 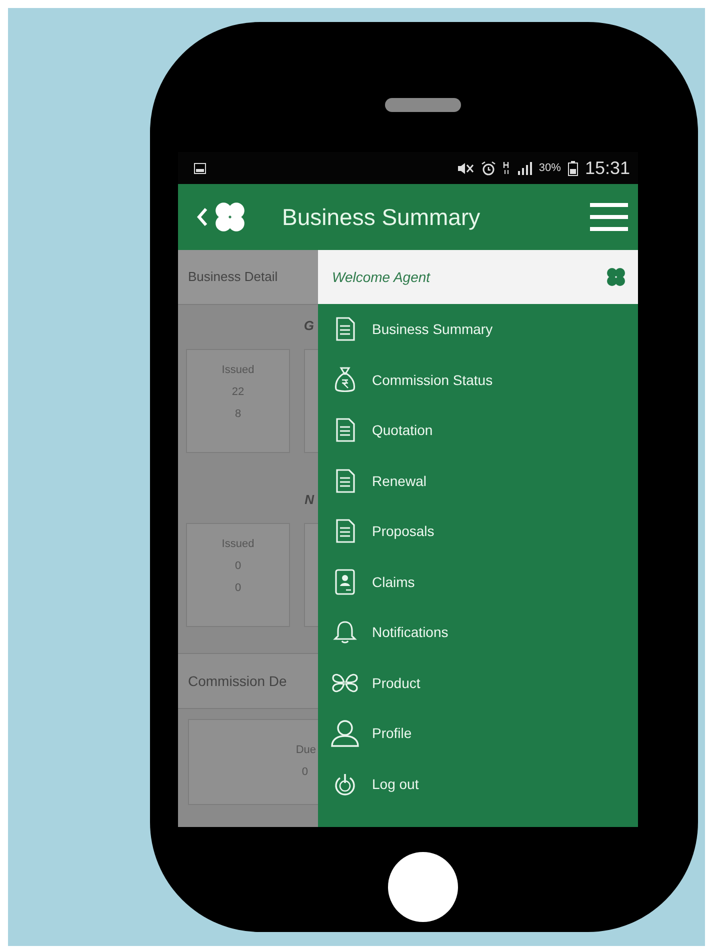 I want to click on menu-item: Notifications, so click(x=478, y=632).